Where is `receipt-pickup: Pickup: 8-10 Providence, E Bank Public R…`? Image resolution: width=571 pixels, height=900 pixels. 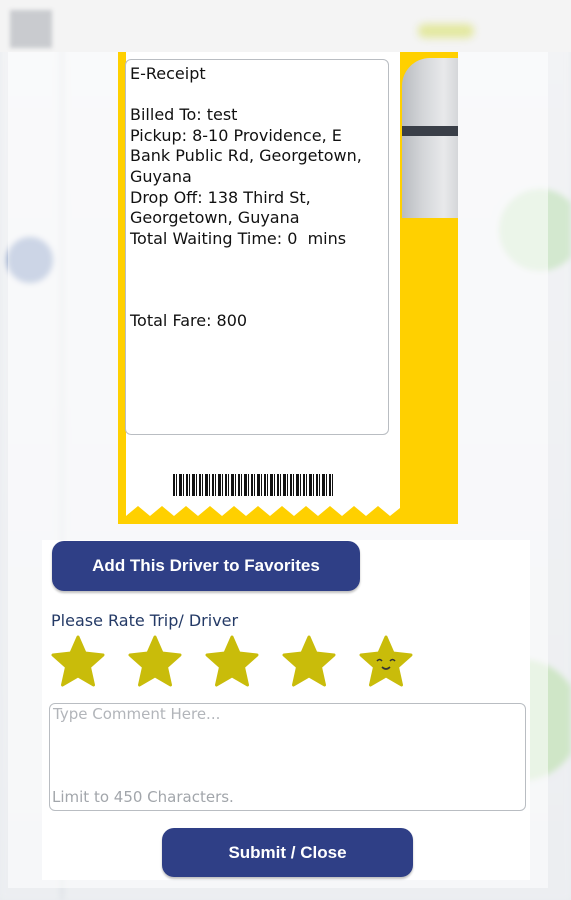
receipt-pickup: Pickup: 8-10 Providence, E Bank Public R… is located at coordinates (248, 155).